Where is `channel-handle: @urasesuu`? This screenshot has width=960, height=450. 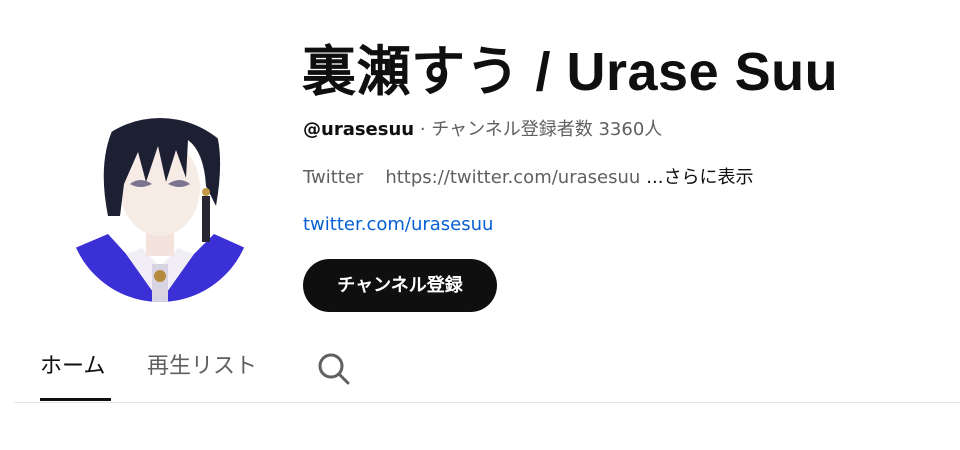 channel-handle: @urasesuu is located at coordinates (359, 129).